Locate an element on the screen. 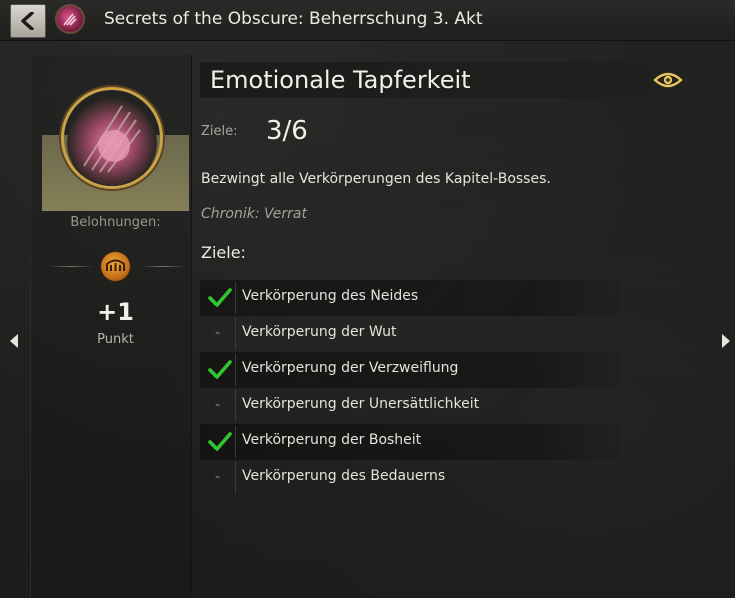  achievement-point-icon is located at coordinates (115, 266).